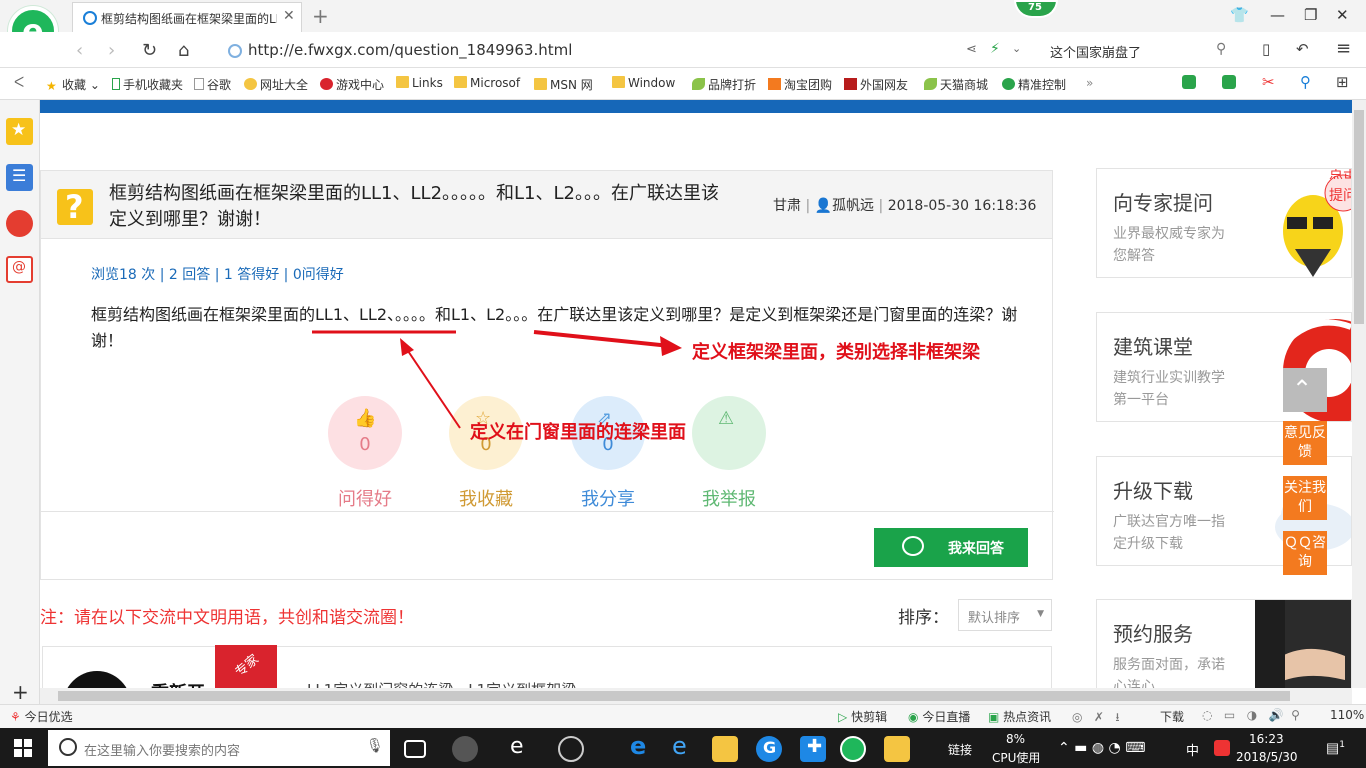  What do you see at coordinates (853, 749) in the screenshot?
I see `360-browser-taskbar-icon` at bounding box center [853, 749].